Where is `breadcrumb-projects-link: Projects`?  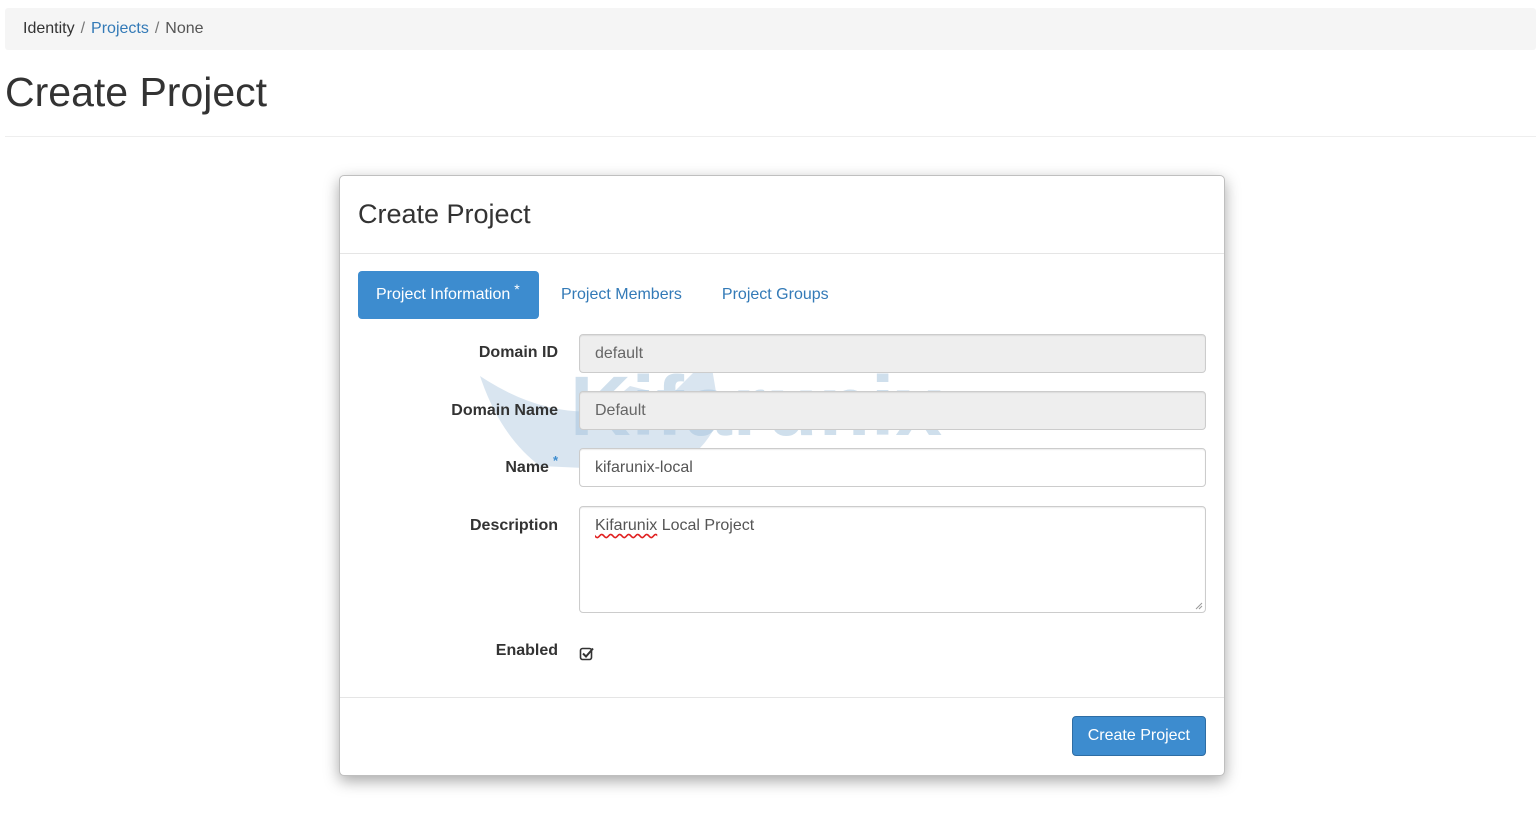
breadcrumb-projects-link: Projects is located at coordinates (120, 29).